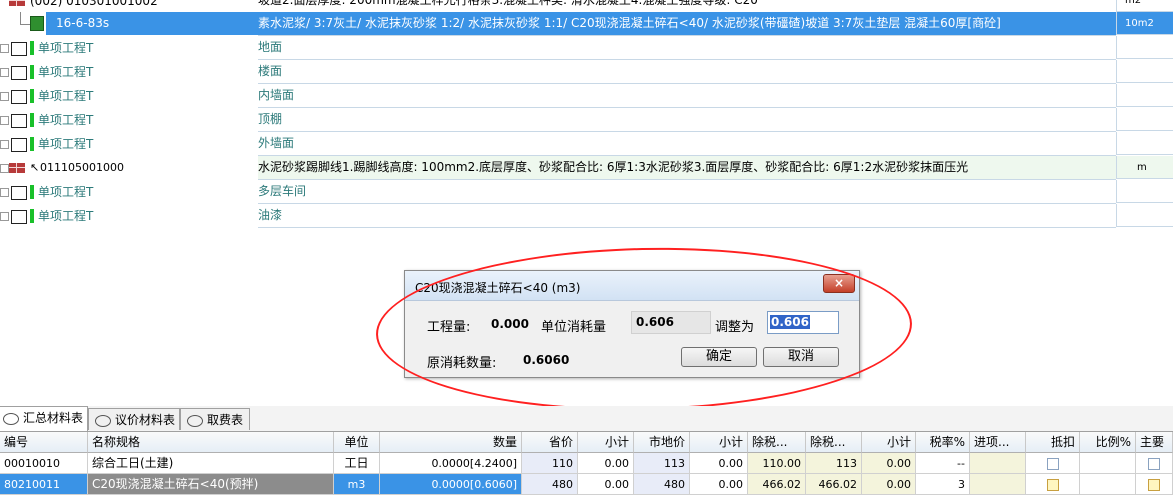 The width and height of the screenshot is (1173, 499). Describe the element at coordinates (357, 442) in the screenshot. I see `col-header-unit: 单位` at that location.